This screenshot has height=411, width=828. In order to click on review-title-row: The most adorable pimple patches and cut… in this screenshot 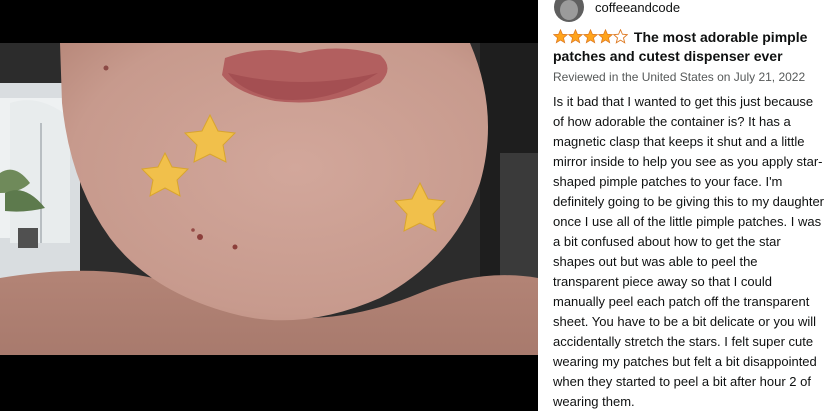, I will do `click(689, 47)`.